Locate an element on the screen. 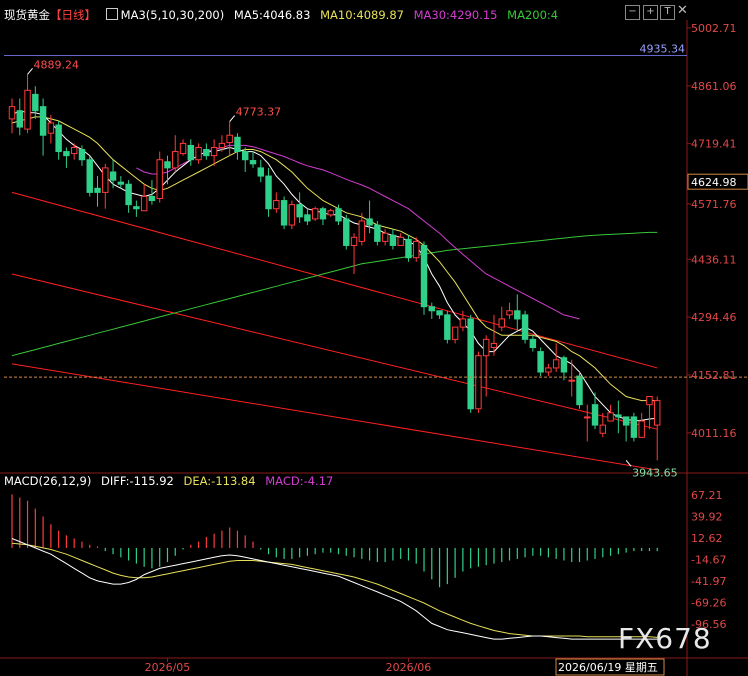  ma30-value: MA30:4290.15 is located at coordinates (455, 15).